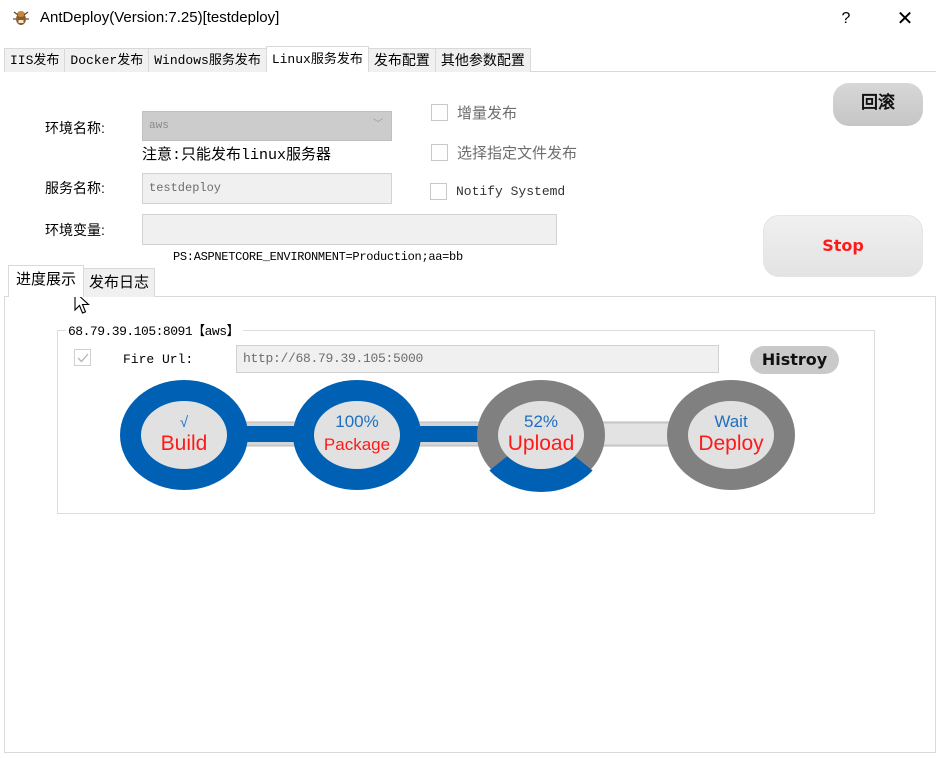 The height and width of the screenshot is (758, 940). I want to click on step-status-text: 52%, so click(541, 421).